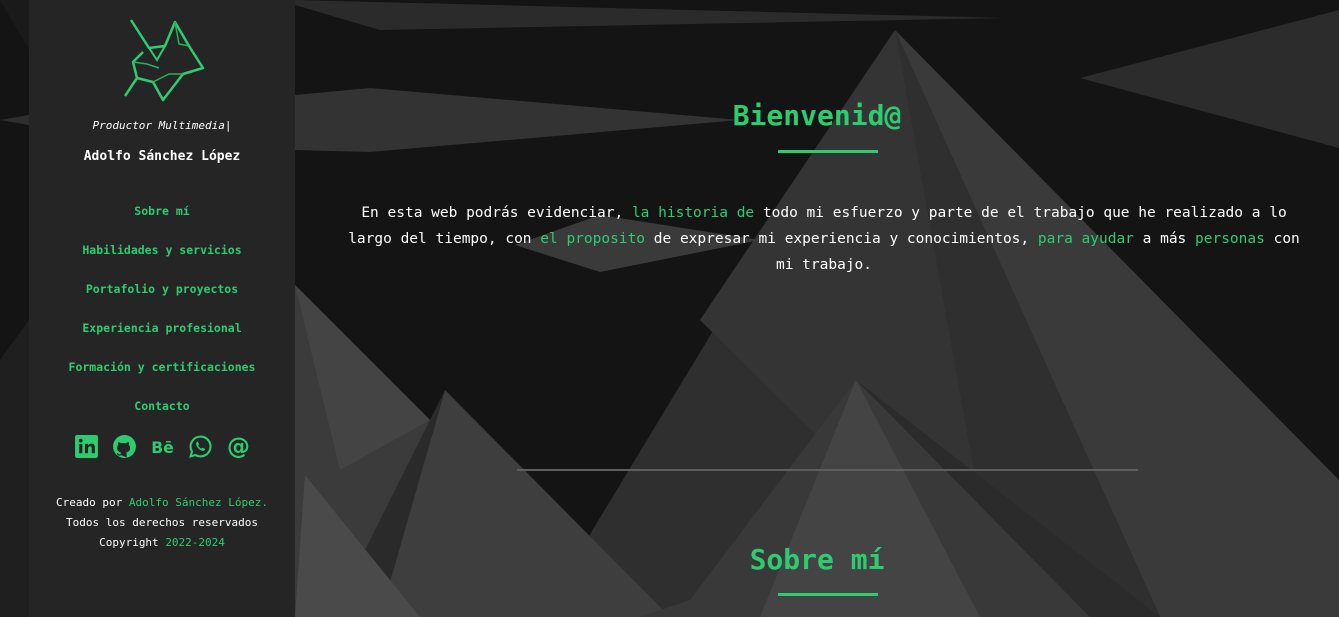 Image resolution: width=1339 pixels, height=617 pixels. Describe the element at coordinates (92, 502) in the screenshot. I see `created-by-label: Creado por` at that location.